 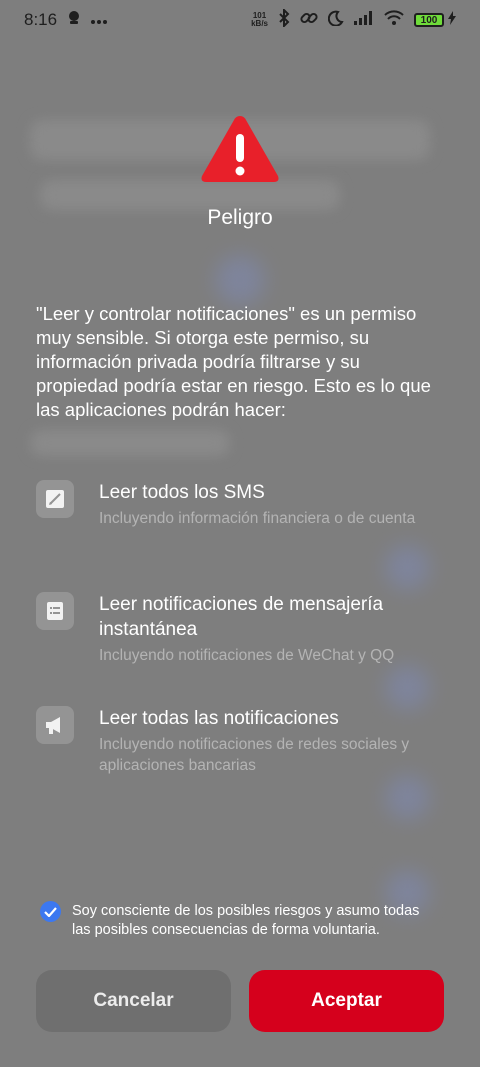 What do you see at coordinates (240, 149) in the screenshot?
I see `warning-icon` at bounding box center [240, 149].